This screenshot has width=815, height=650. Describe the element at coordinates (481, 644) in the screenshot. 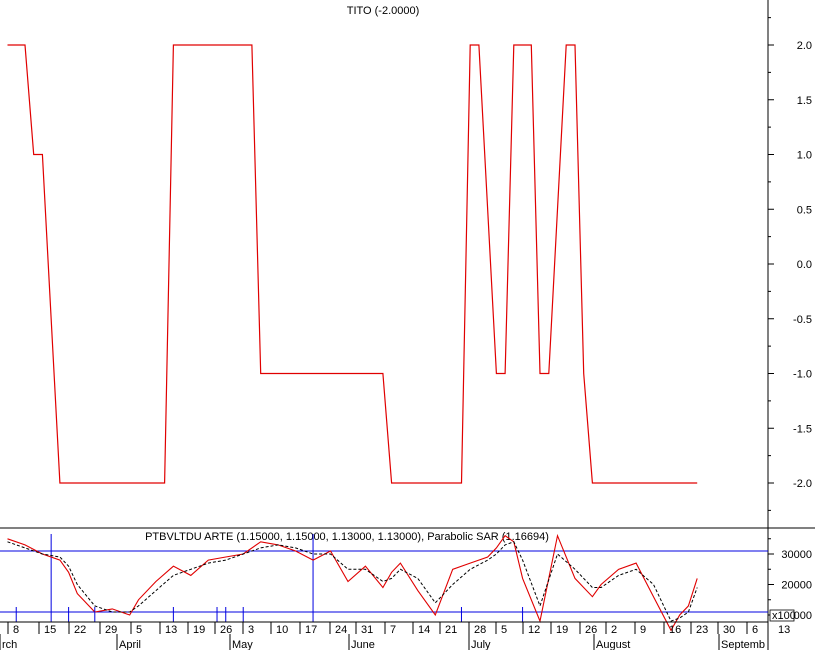

I see `month-label: July` at that location.